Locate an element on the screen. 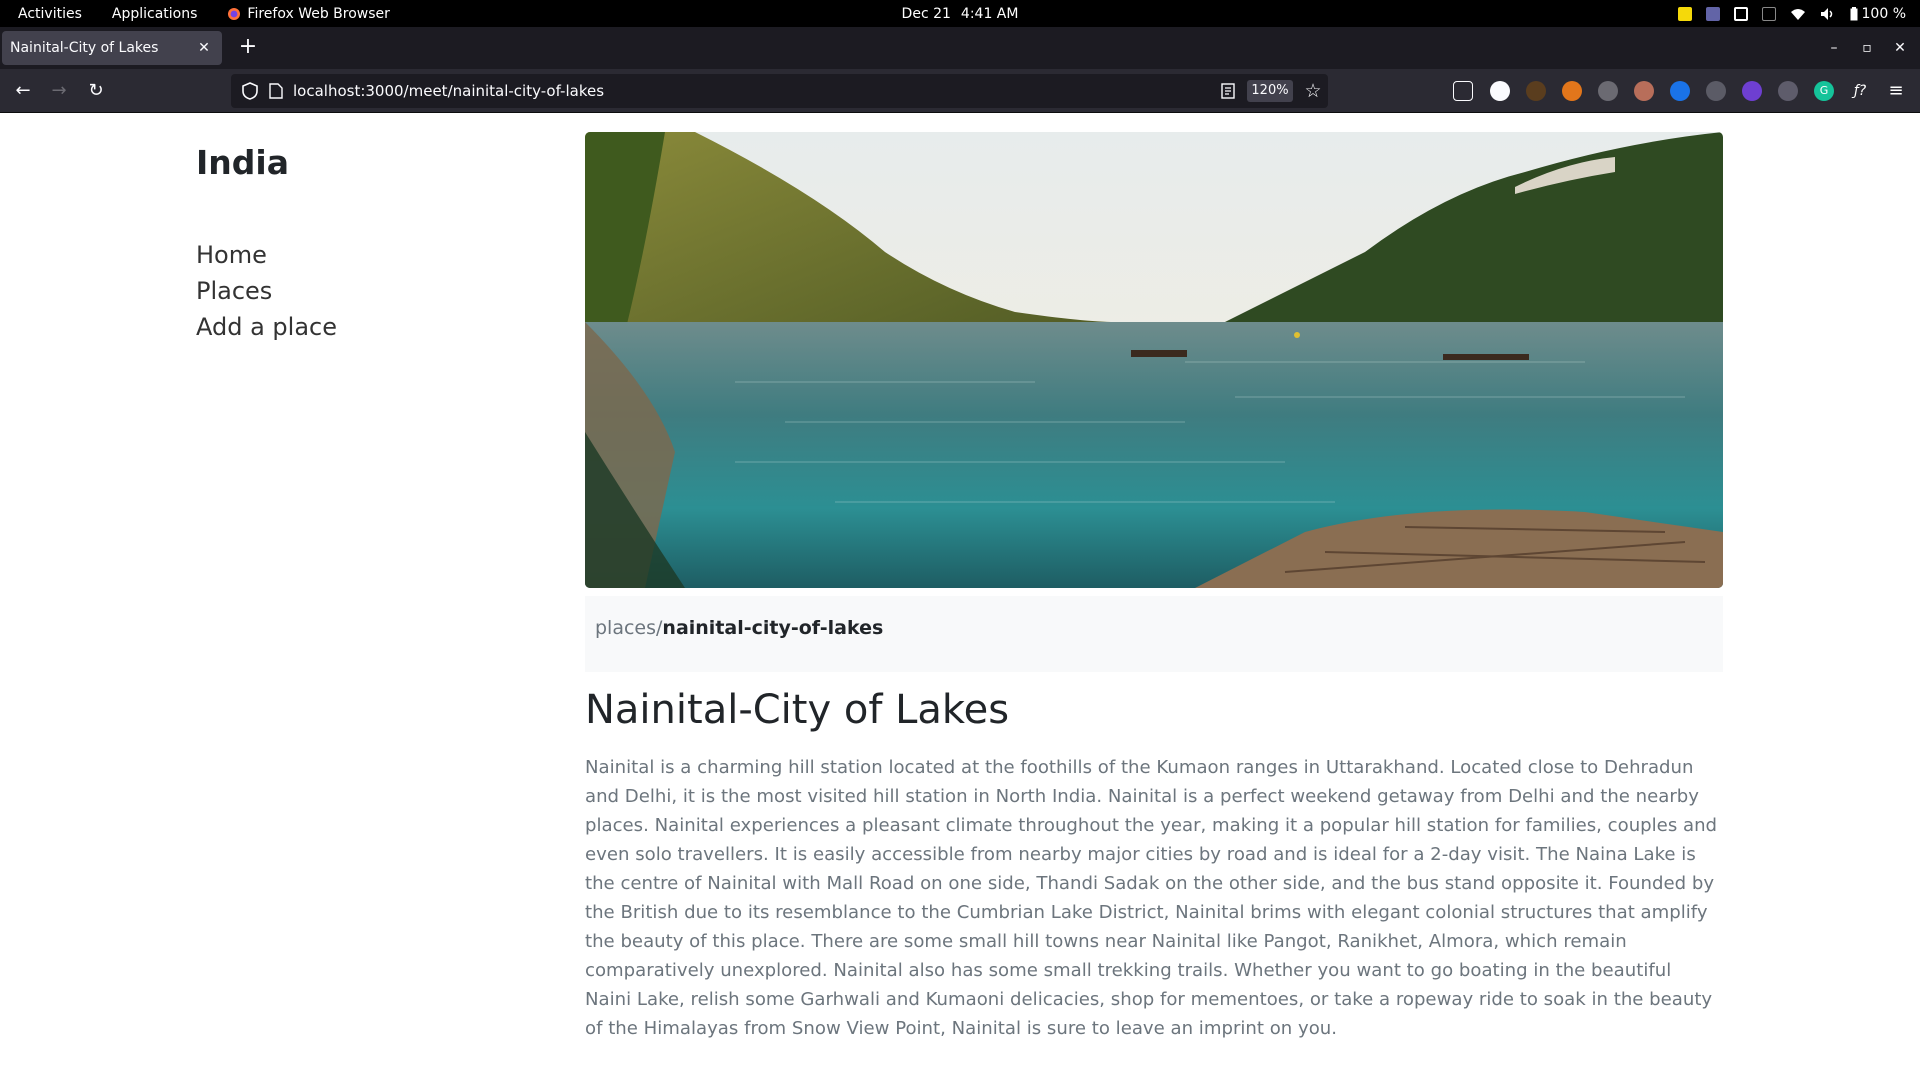  pocket-icon is located at coordinates (1463, 91).